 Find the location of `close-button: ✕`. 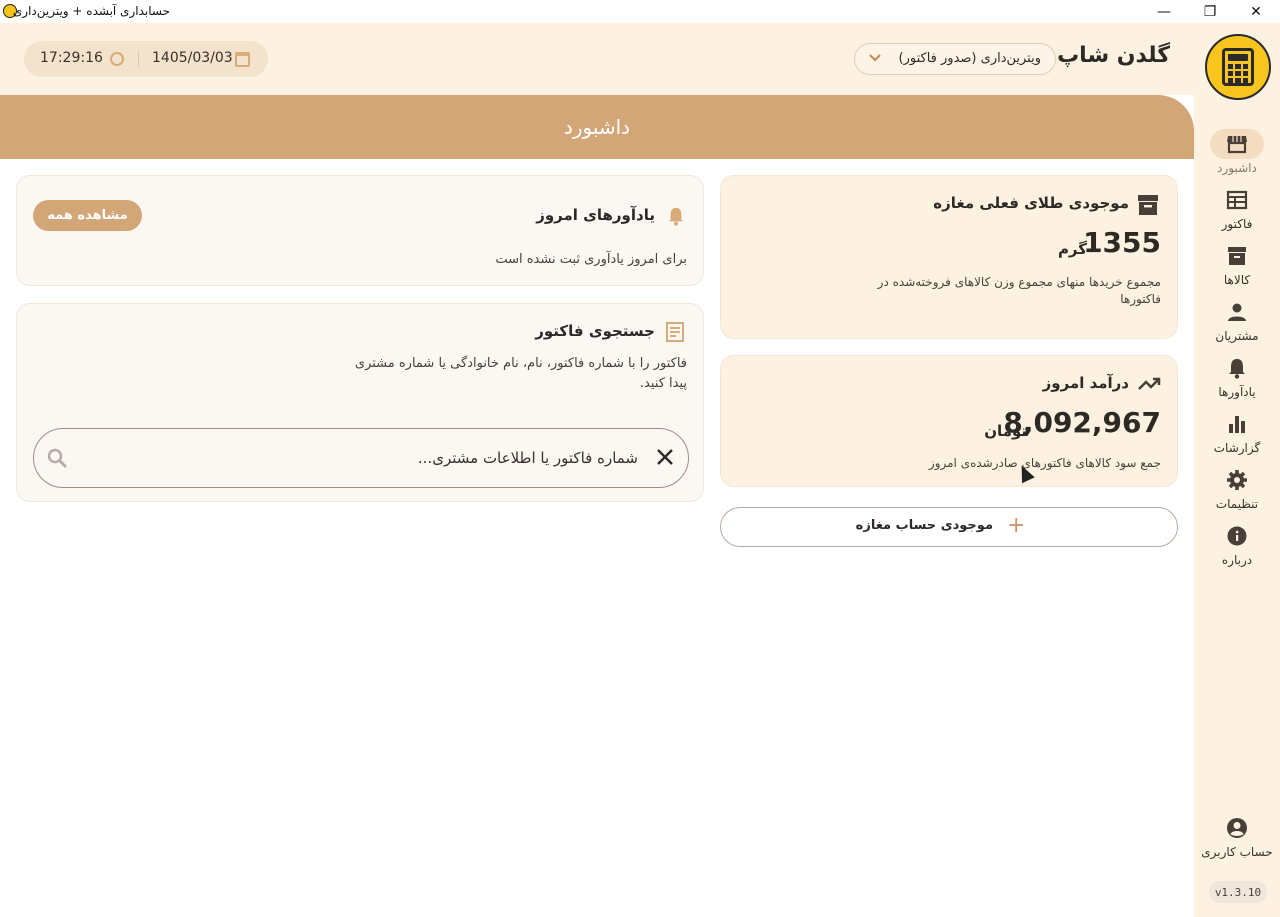

close-button: ✕ is located at coordinates (1256, 11).